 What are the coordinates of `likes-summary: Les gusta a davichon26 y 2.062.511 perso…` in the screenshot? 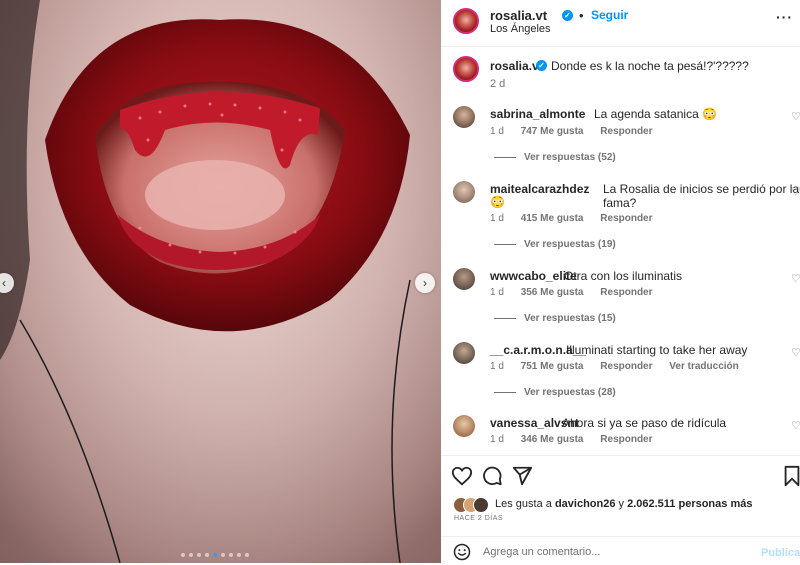 It's located at (623, 504).